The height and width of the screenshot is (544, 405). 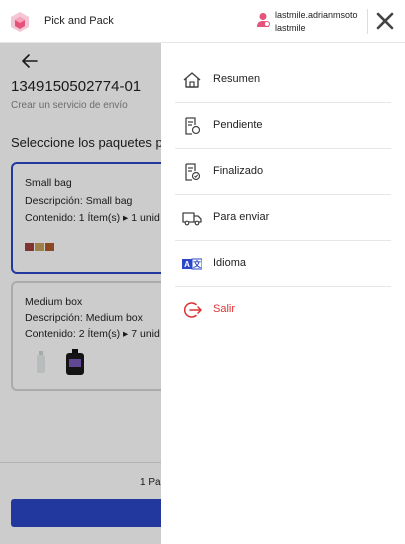 I want to click on menu-label: Pendiente, so click(x=238, y=125).